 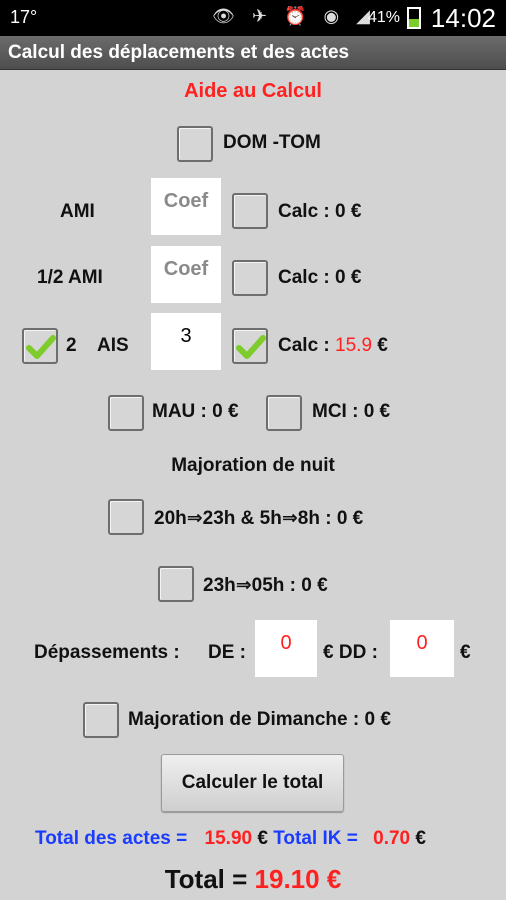 What do you see at coordinates (71, 345) in the screenshot?
I see `ais-count: 2` at bounding box center [71, 345].